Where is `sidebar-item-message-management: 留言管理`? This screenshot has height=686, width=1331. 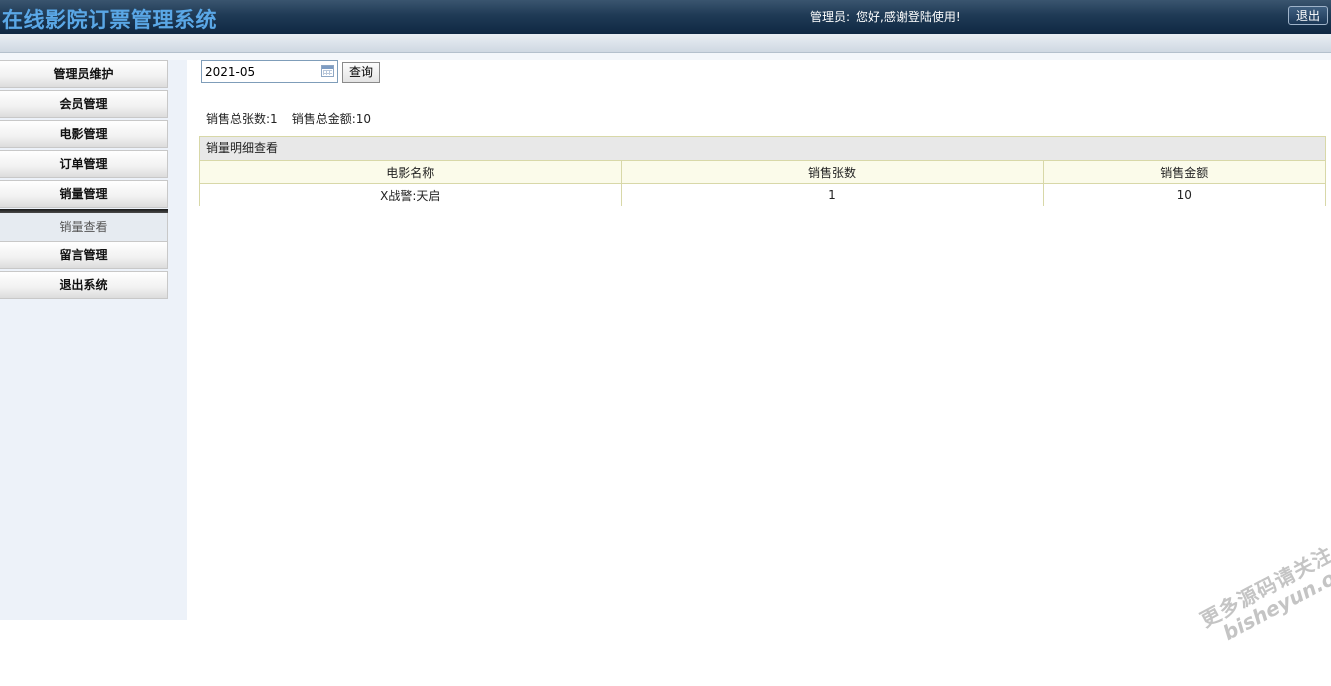 sidebar-item-message-management: 留言管理 is located at coordinates (84, 255).